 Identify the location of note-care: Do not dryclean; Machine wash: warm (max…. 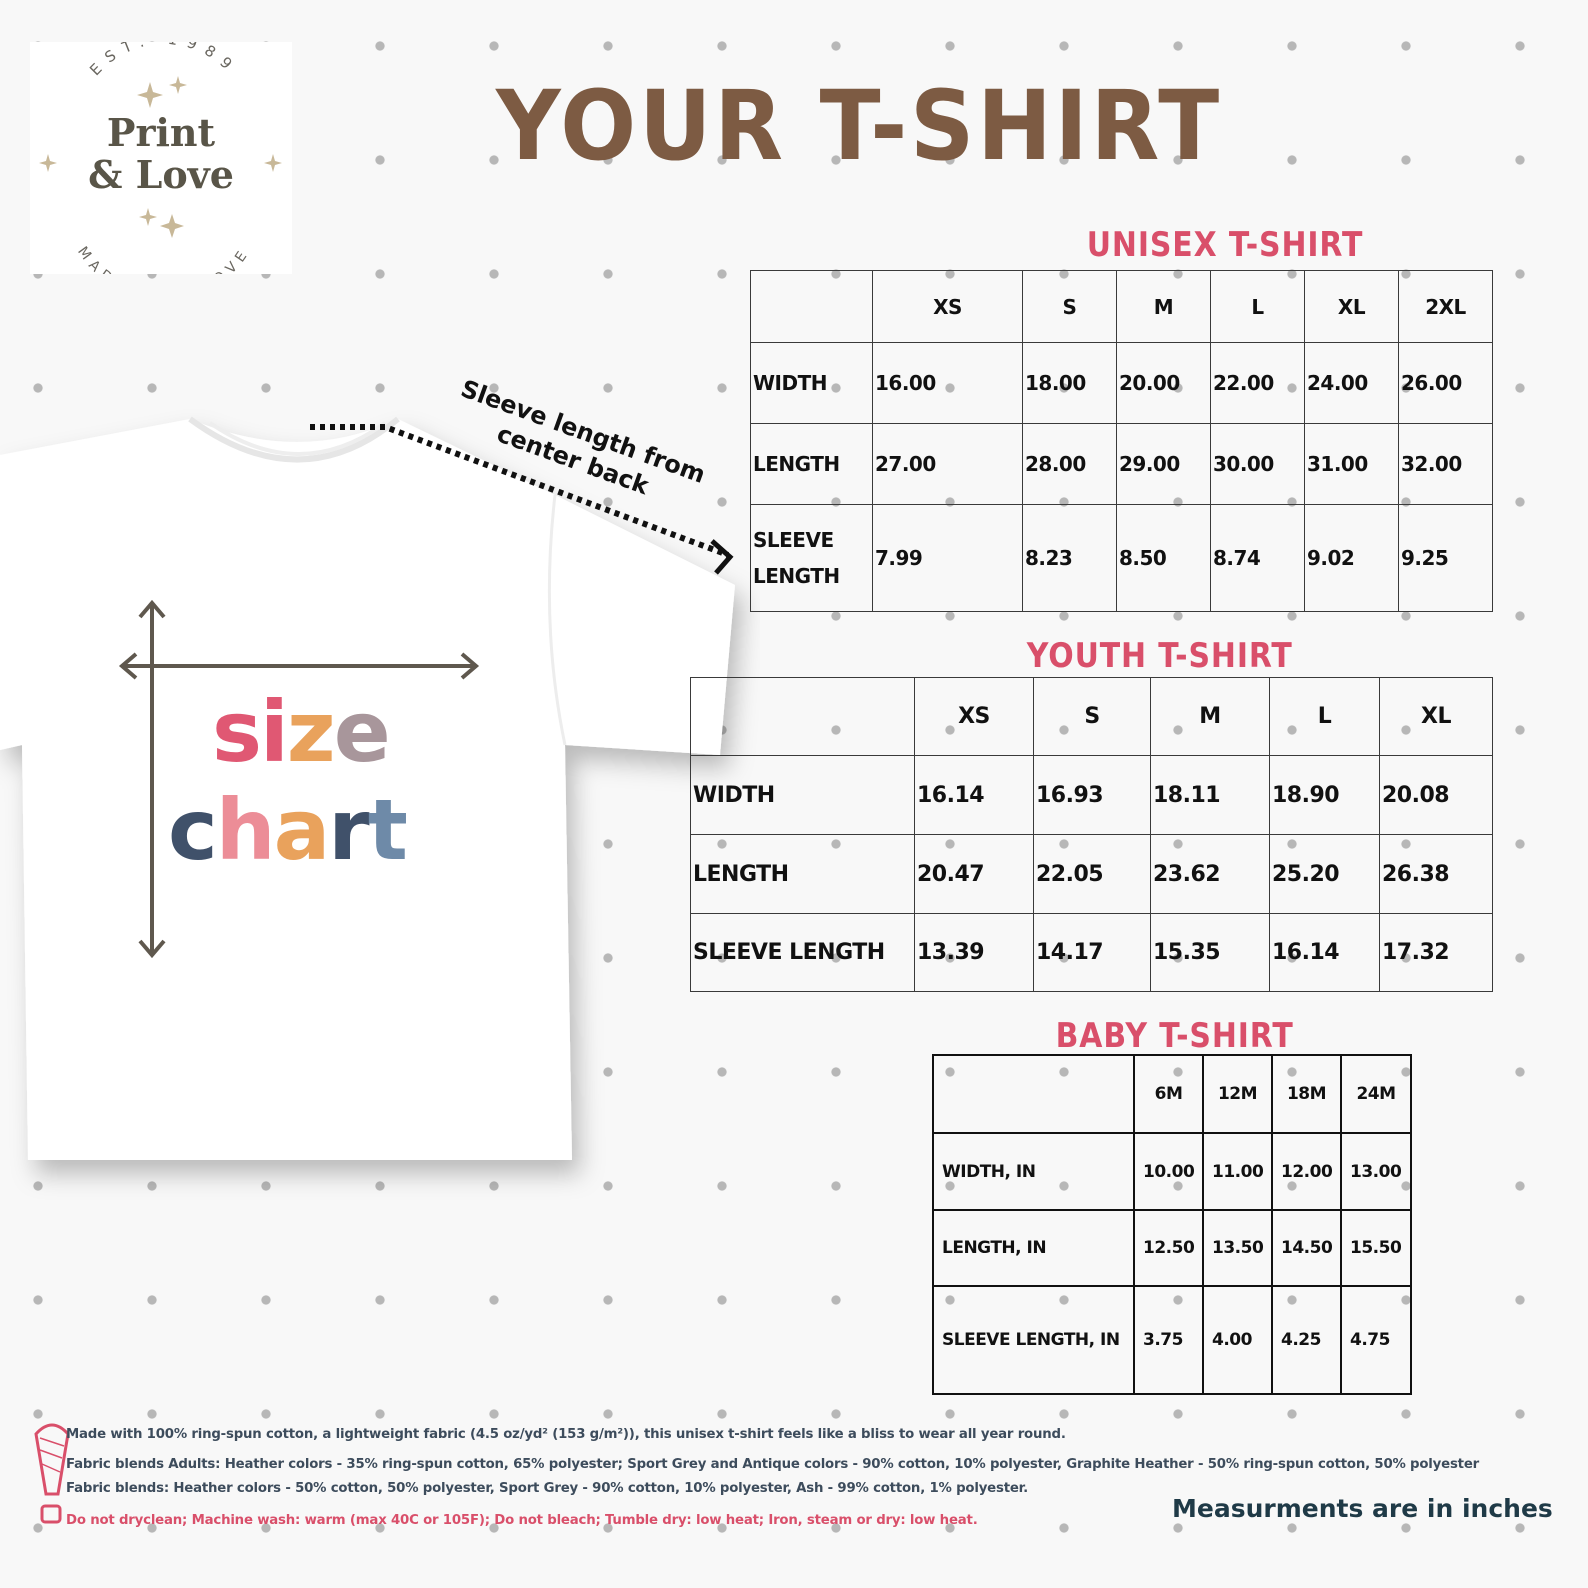
(522, 1520).